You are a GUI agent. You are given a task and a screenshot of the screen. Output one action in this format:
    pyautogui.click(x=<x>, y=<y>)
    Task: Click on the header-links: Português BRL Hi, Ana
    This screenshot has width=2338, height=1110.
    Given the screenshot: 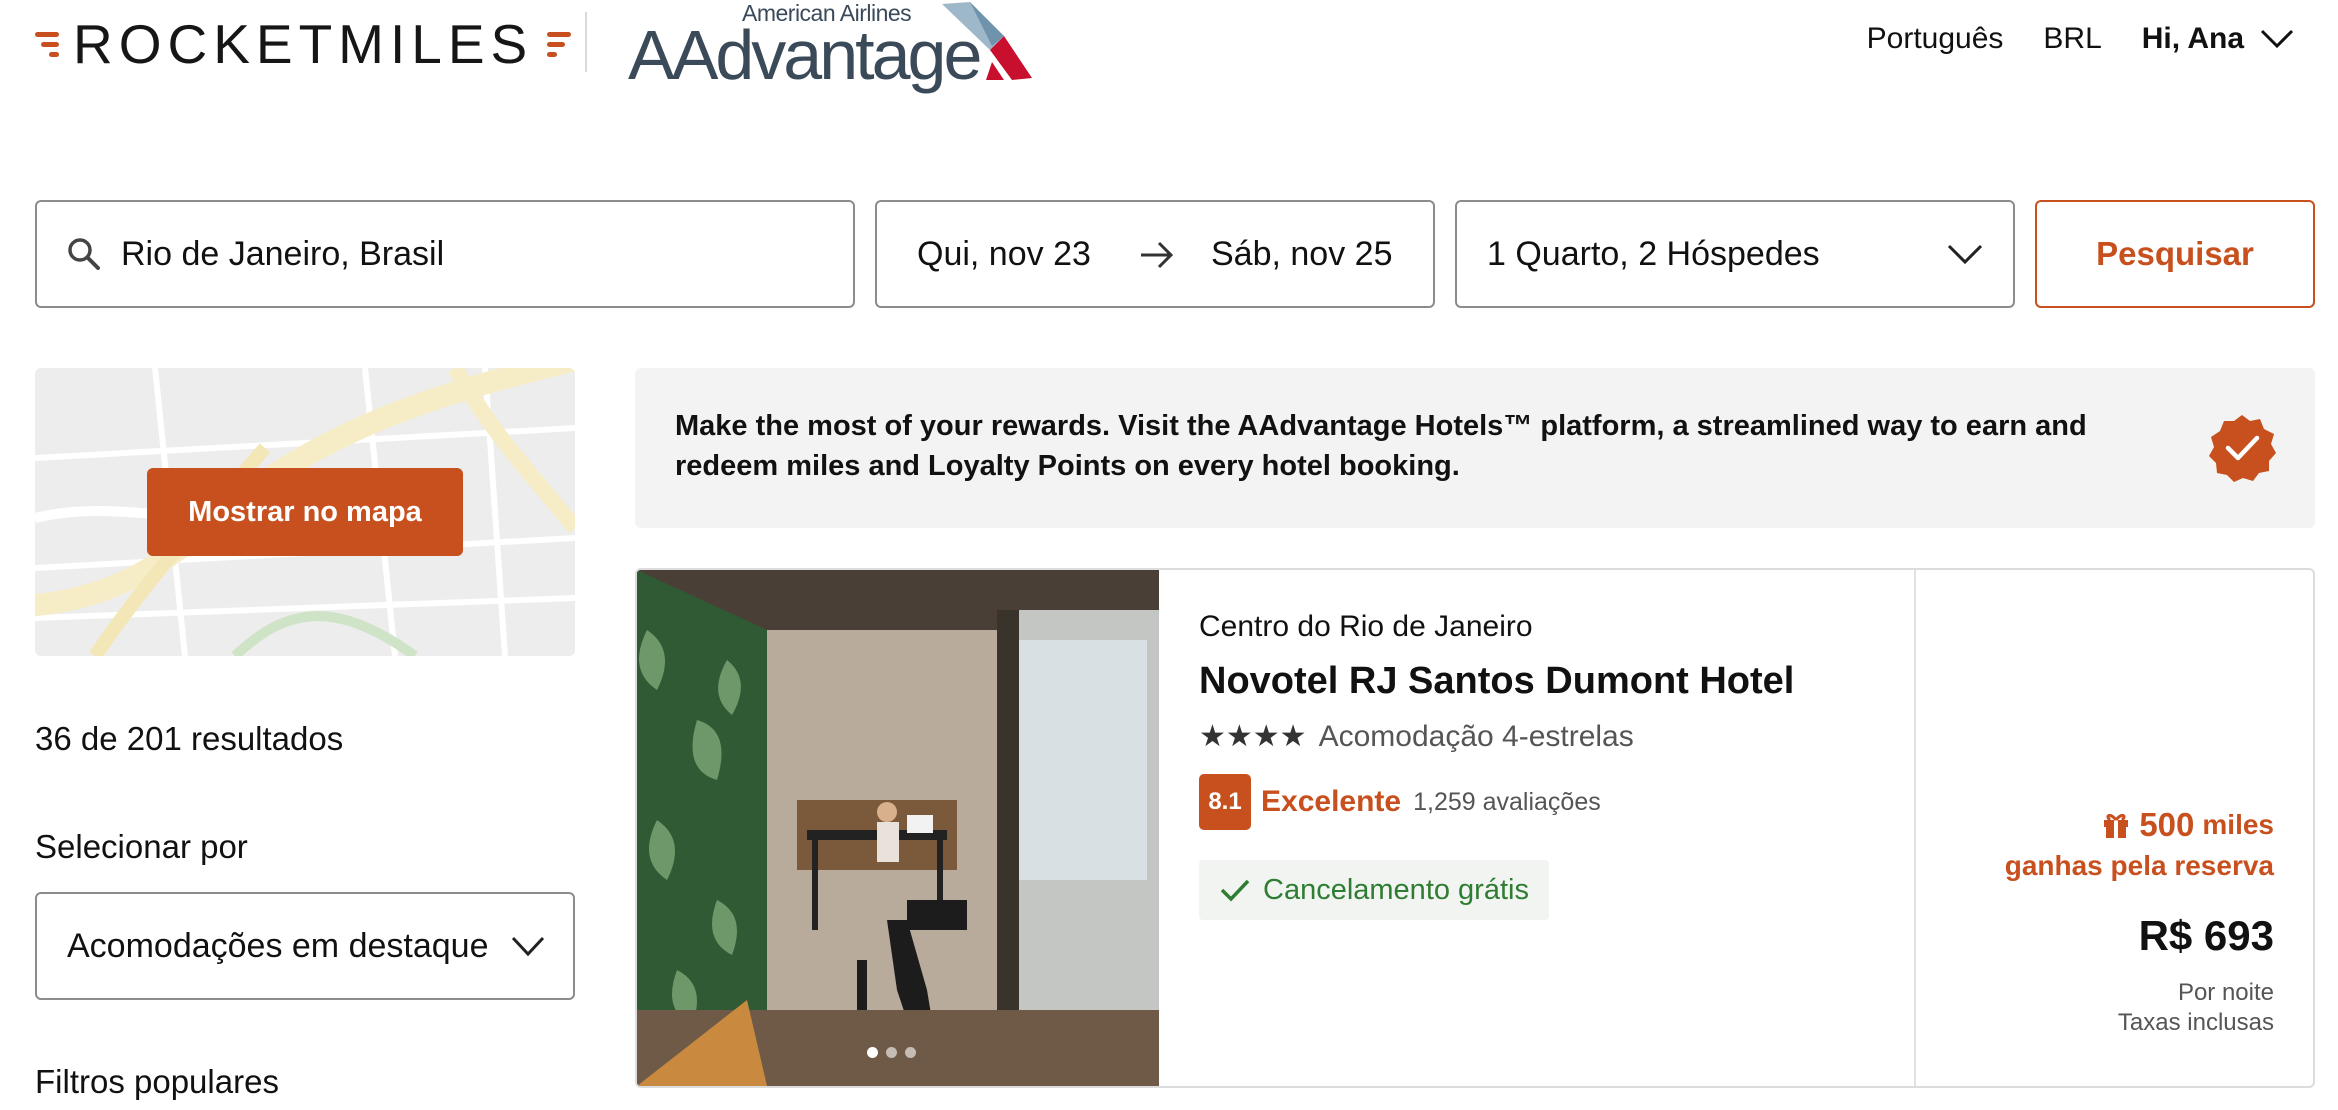 What is the action you would take?
    pyautogui.click(x=2080, y=39)
    